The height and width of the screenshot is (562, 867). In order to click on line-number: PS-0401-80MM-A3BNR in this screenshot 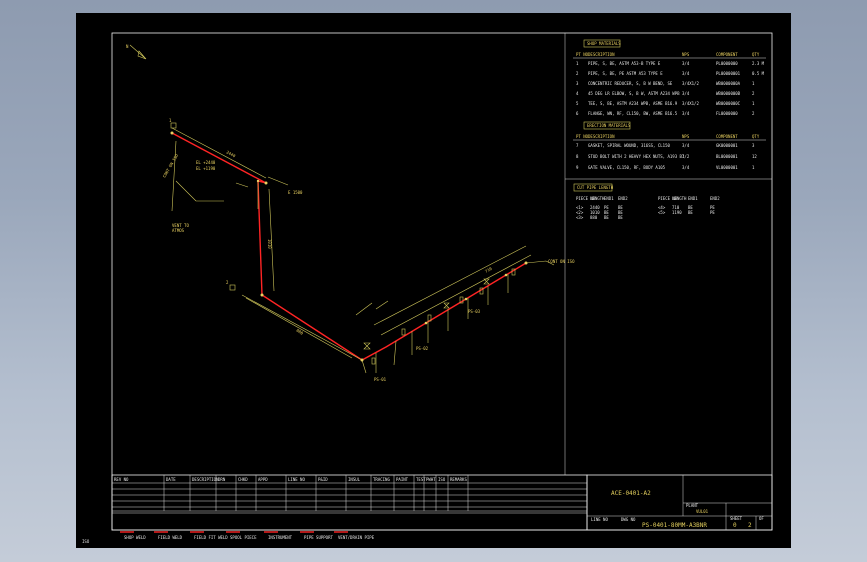, I will do `click(674, 525)`.